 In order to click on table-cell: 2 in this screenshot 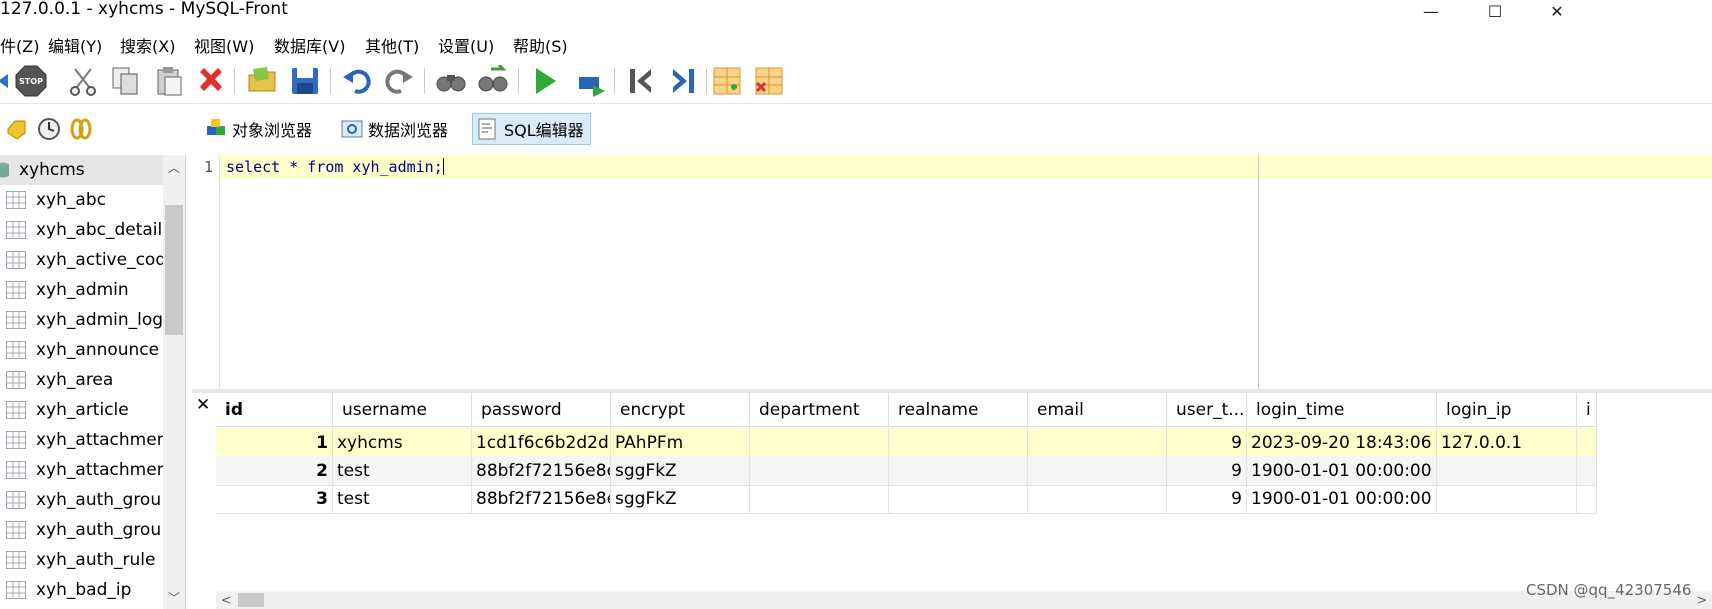, I will do `click(274, 471)`.